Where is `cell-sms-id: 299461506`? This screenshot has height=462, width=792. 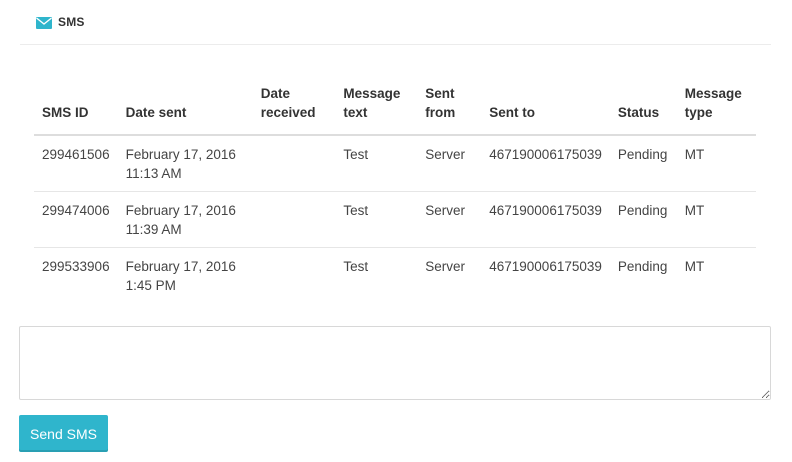 cell-sms-id: 299461506 is located at coordinates (76, 163).